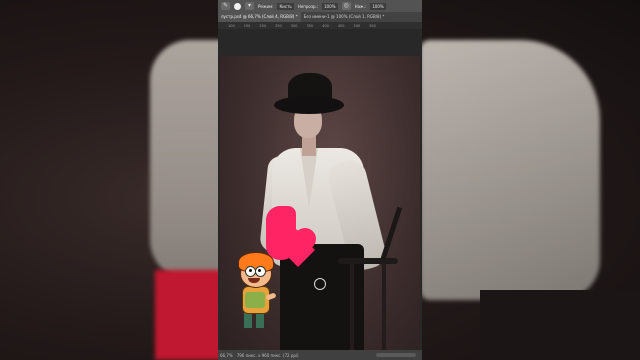 This screenshot has height=360, width=640. What do you see at coordinates (190, 315) in the screenshot?
I see `blurred-red-sleeve` at bounding box center [190, 315].